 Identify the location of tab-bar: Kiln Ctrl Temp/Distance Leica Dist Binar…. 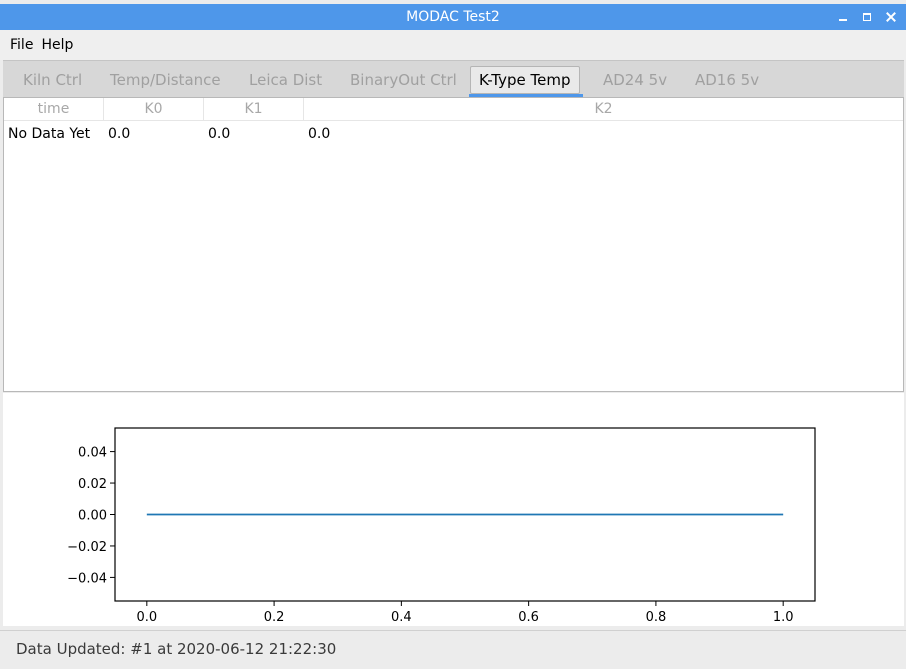
(453, 79).